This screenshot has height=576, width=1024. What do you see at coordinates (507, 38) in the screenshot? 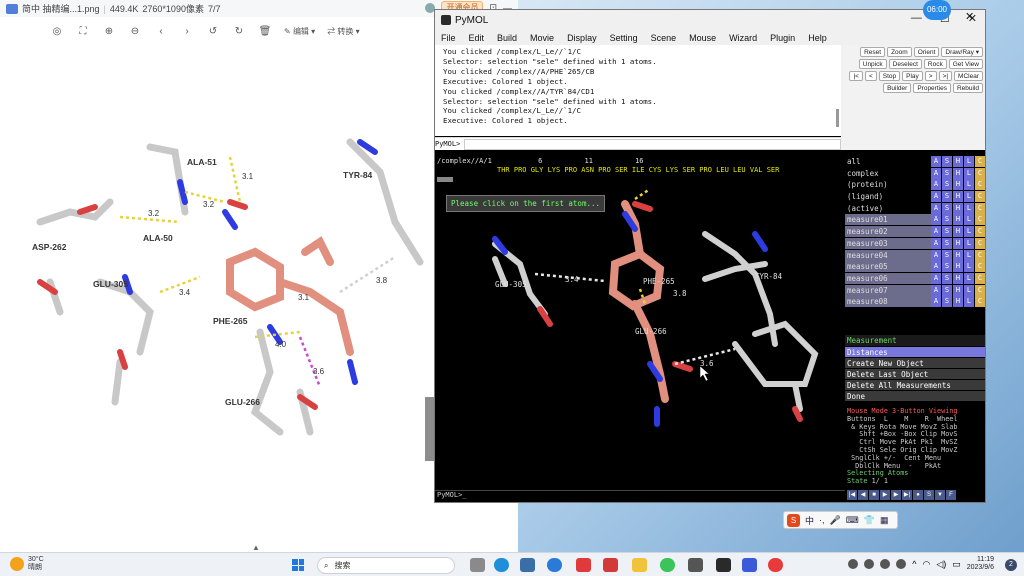
I see `menu-build: Build` at bounding box center [507, 38].